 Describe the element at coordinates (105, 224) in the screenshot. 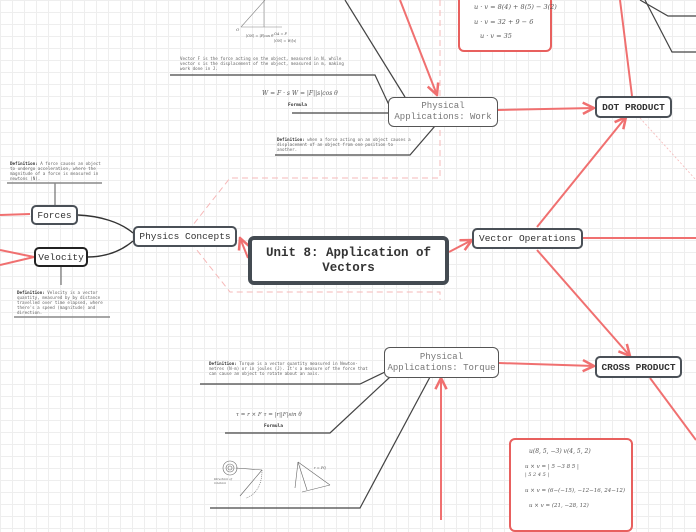

I see `link-physics-forces` at that location.